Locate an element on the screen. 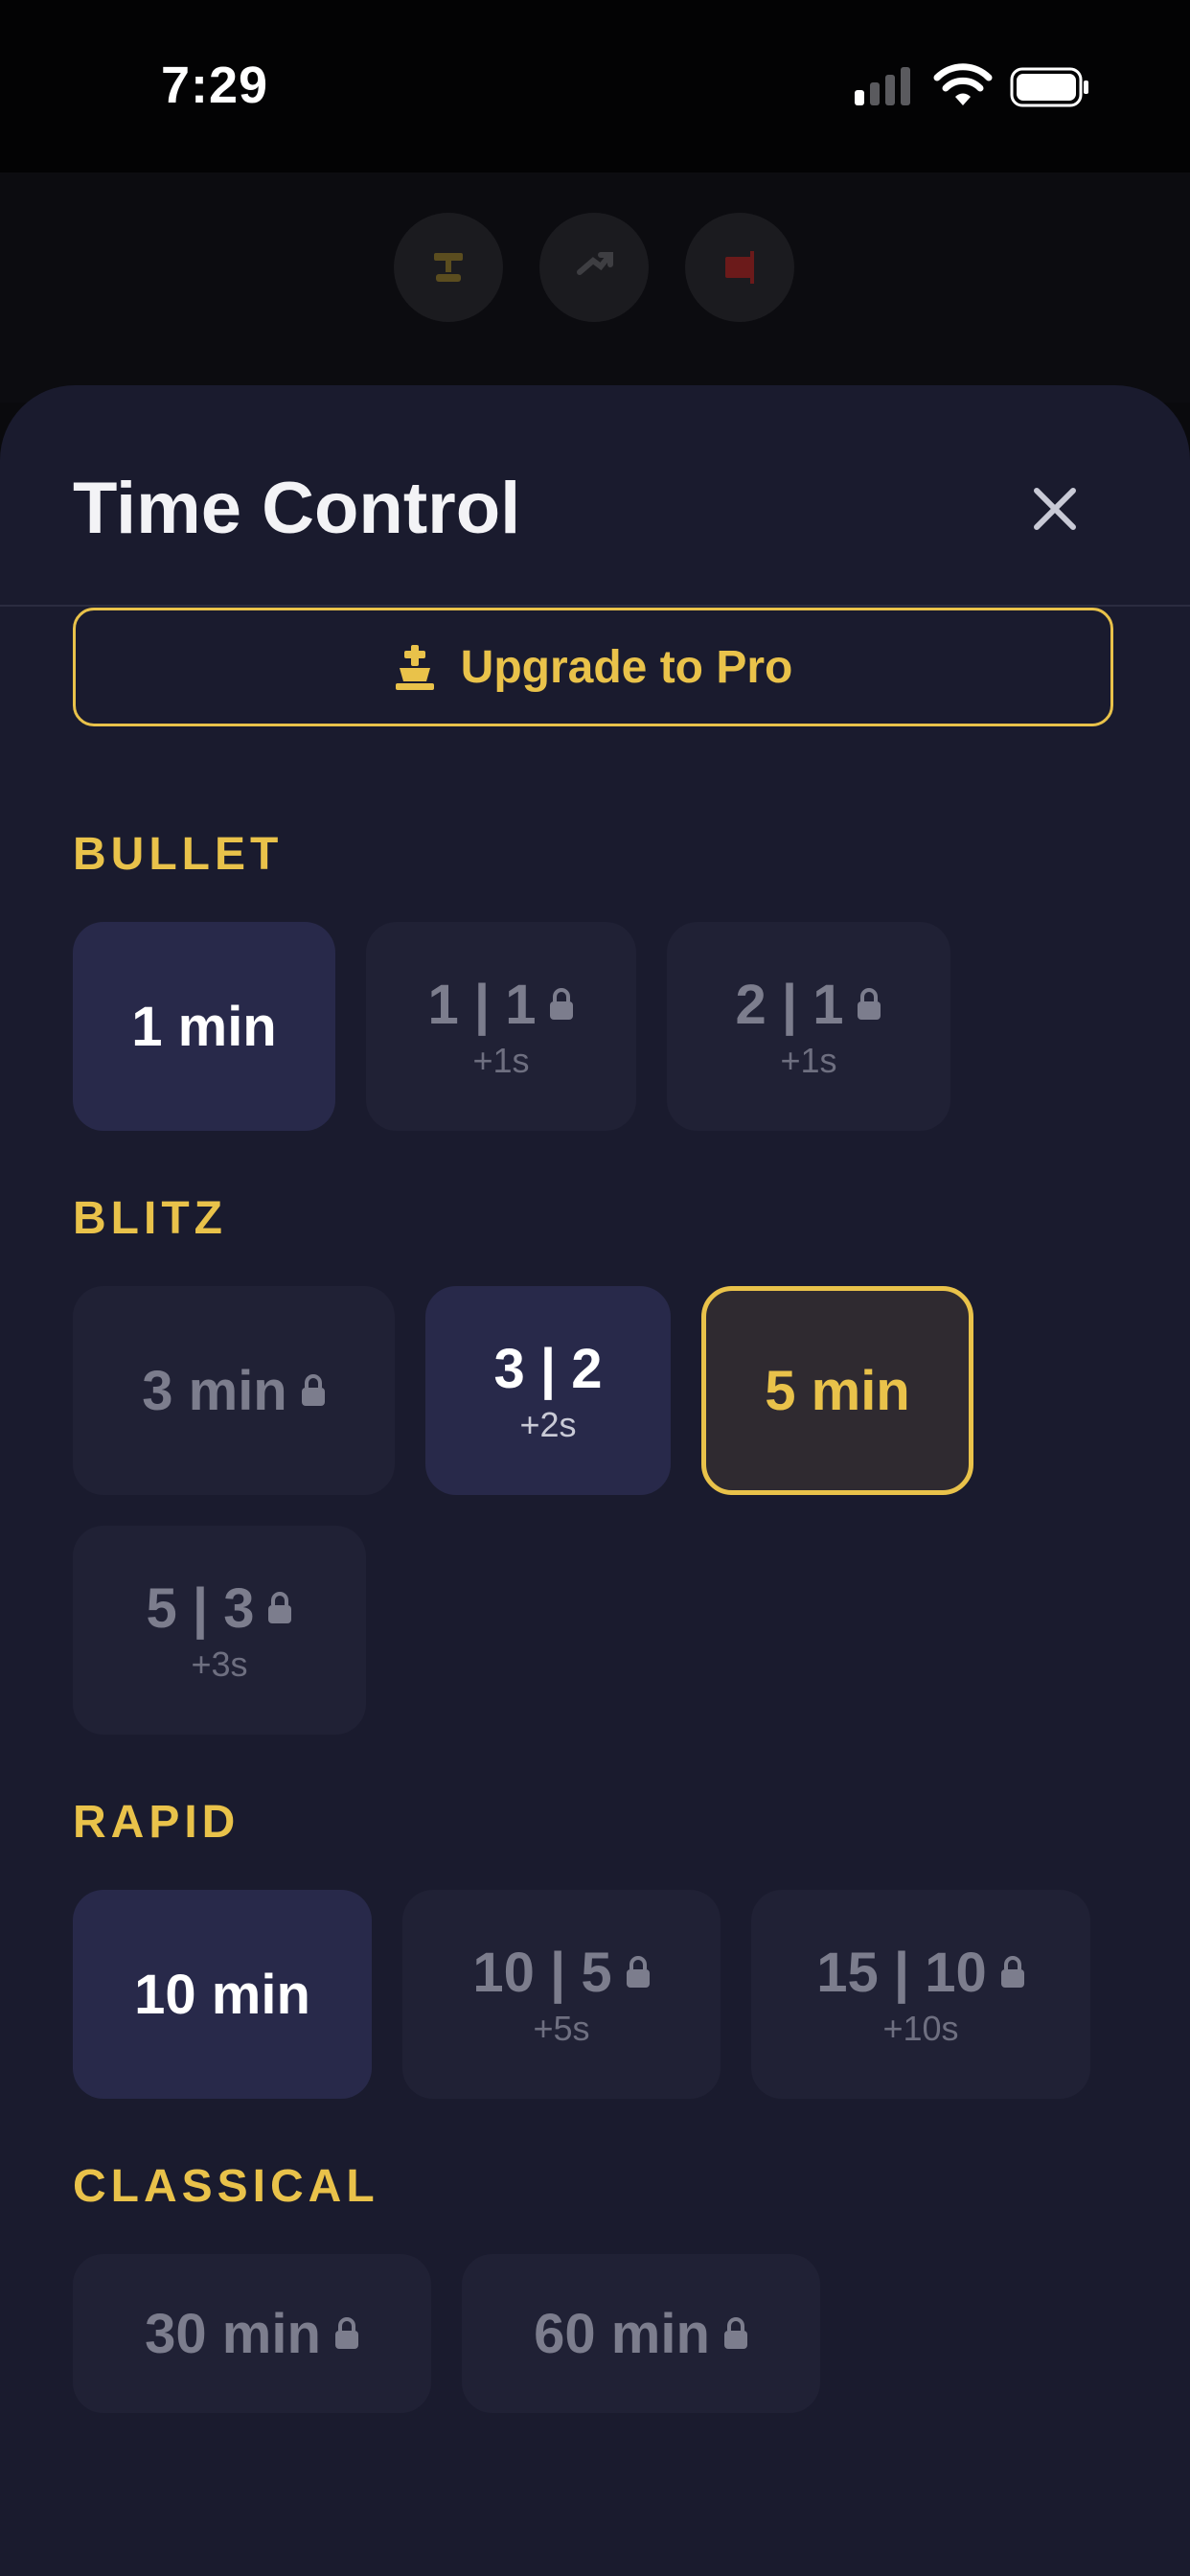 This screenshot has height=2576, width=1190. option-label: 10 | 5 is located at coordinates (542, 1973).